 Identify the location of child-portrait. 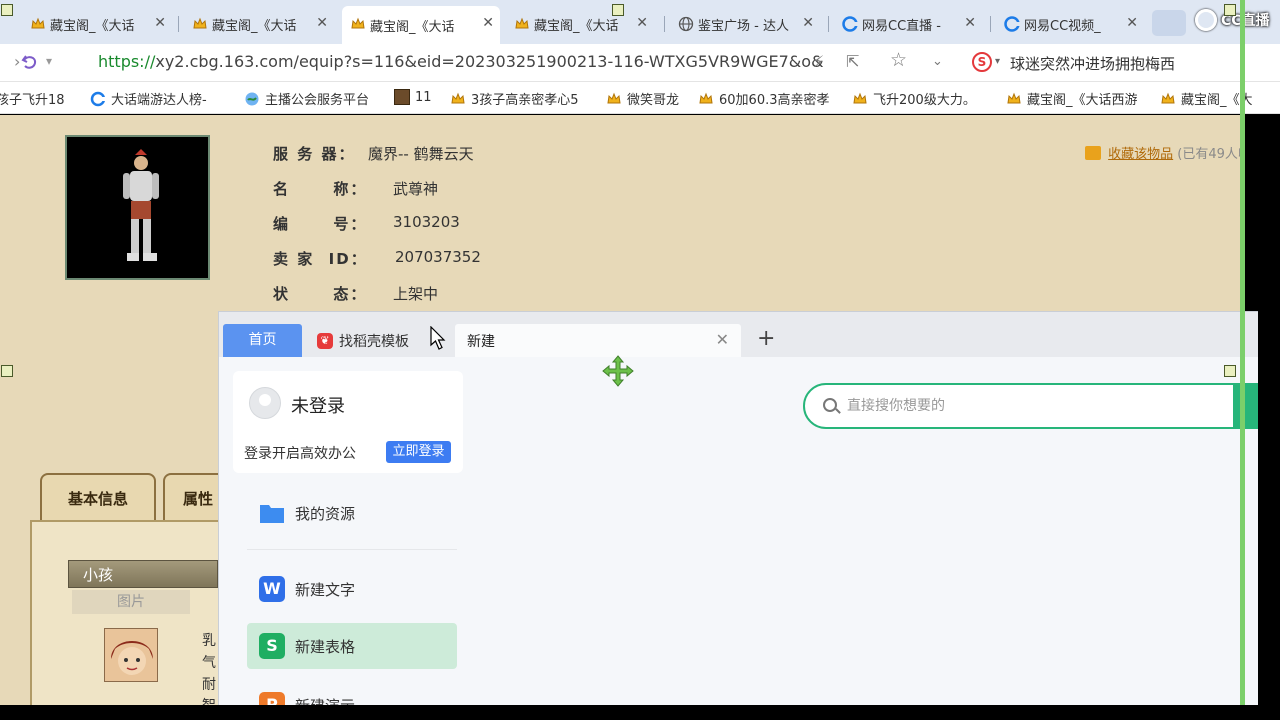
(131, 655).